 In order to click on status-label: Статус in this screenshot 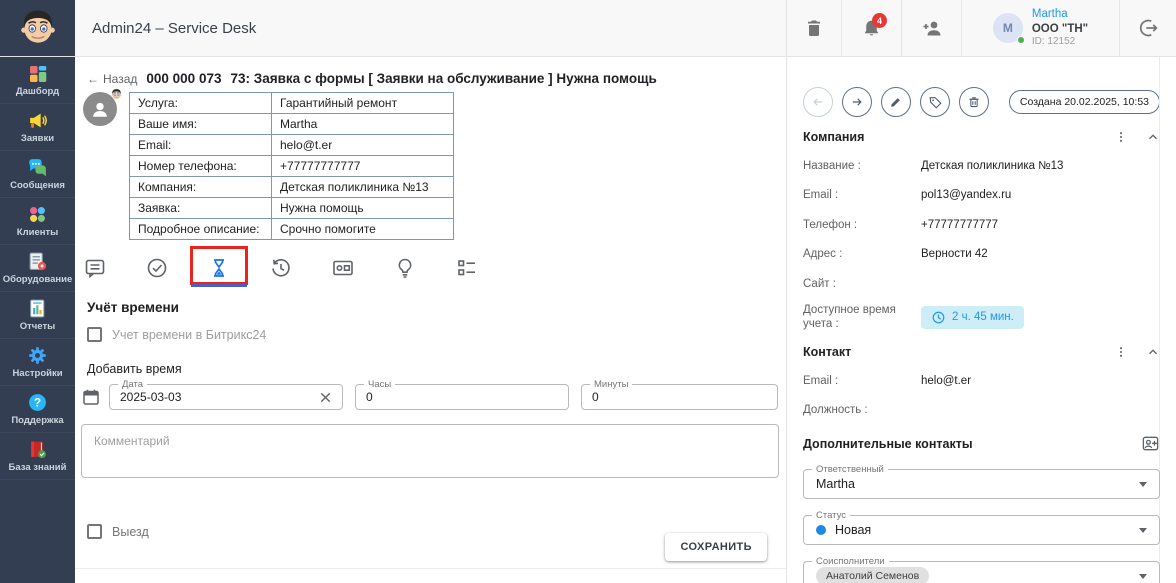, I will do `click(831, 516)`.